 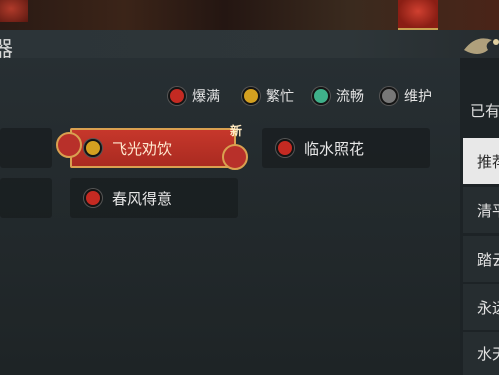 I want to click on server-name: 临水照花, so click(x=334, y=148).